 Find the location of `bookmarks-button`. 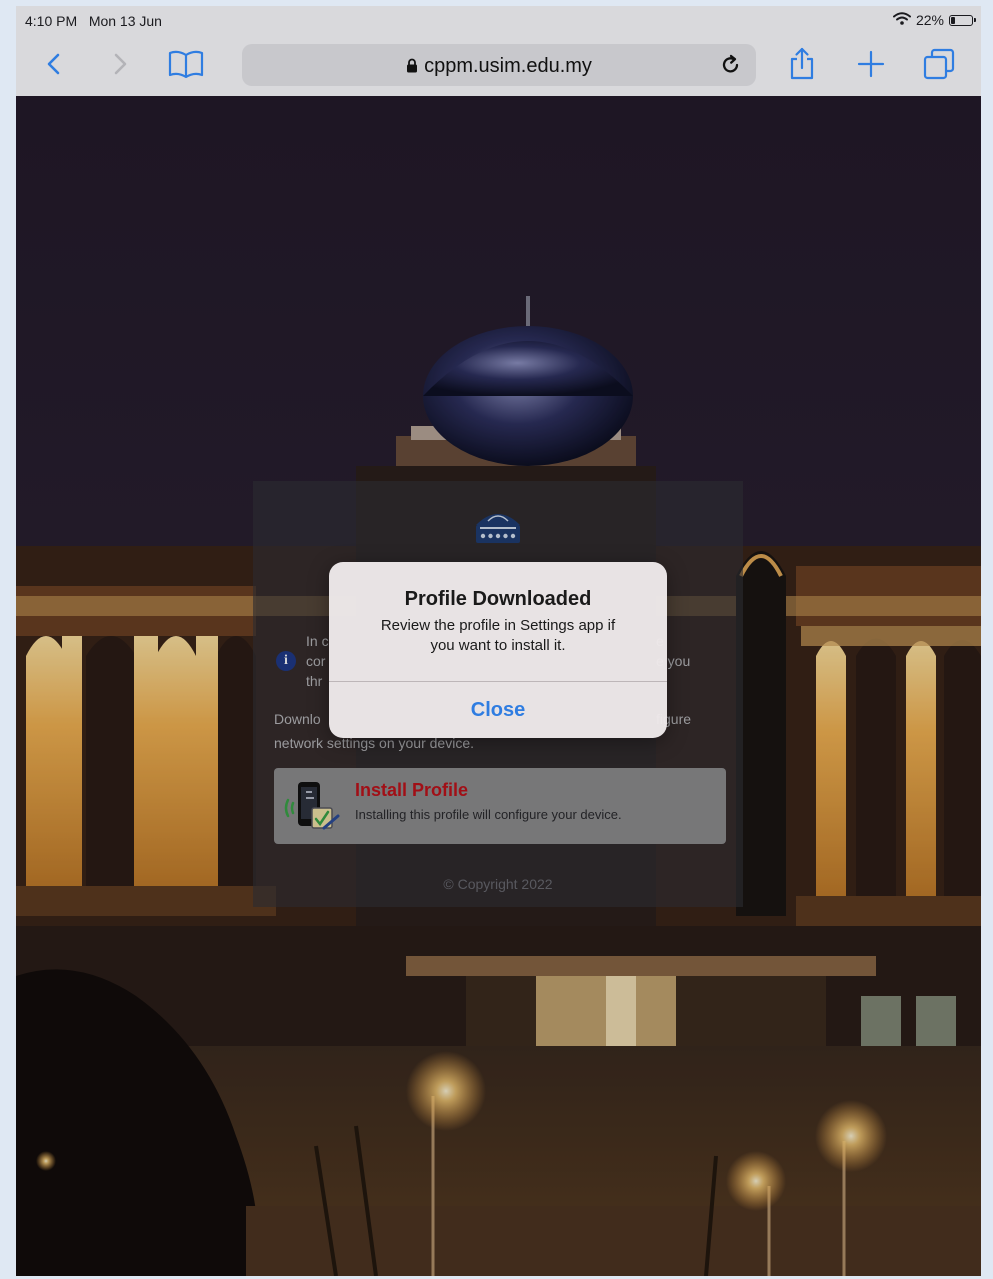

bookmarks-button is located at coordinates (186, 64).